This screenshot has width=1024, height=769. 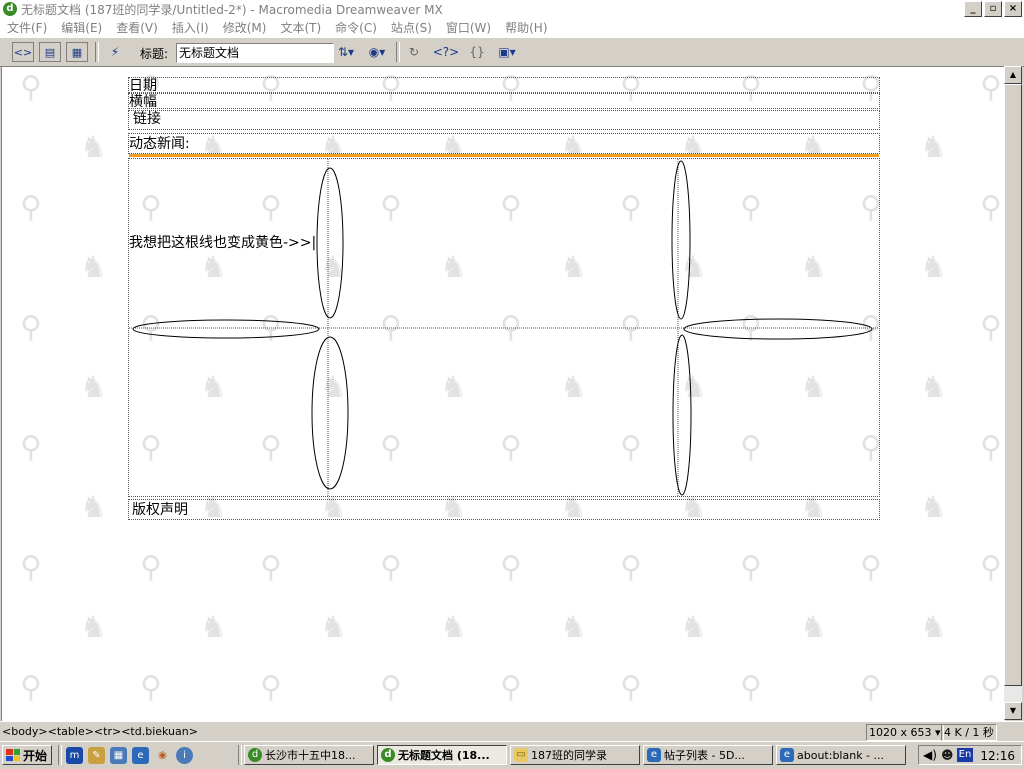 I want to click on toolbar-separator, so click(x=398, y=52).